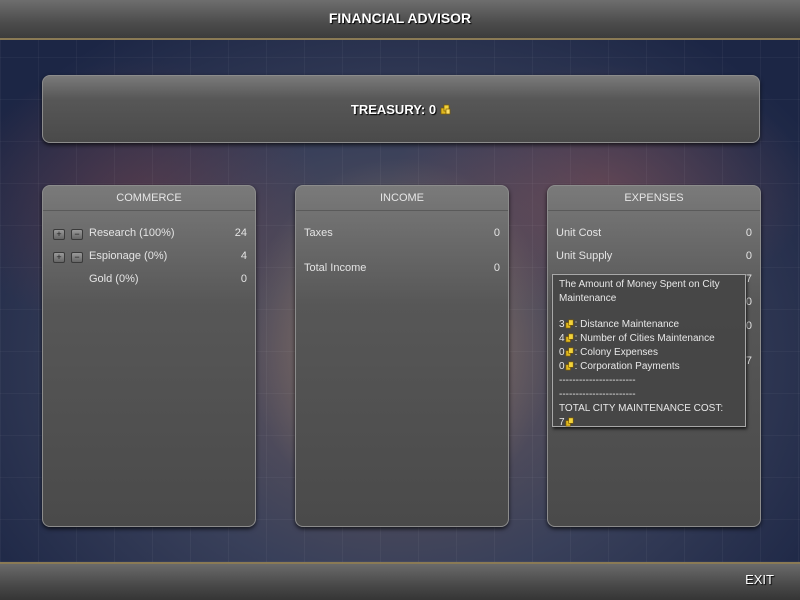  Describe the element at coordinates (584, 256) in the screenshot. I see `unit-supply-label: Unit Supply` at that location.